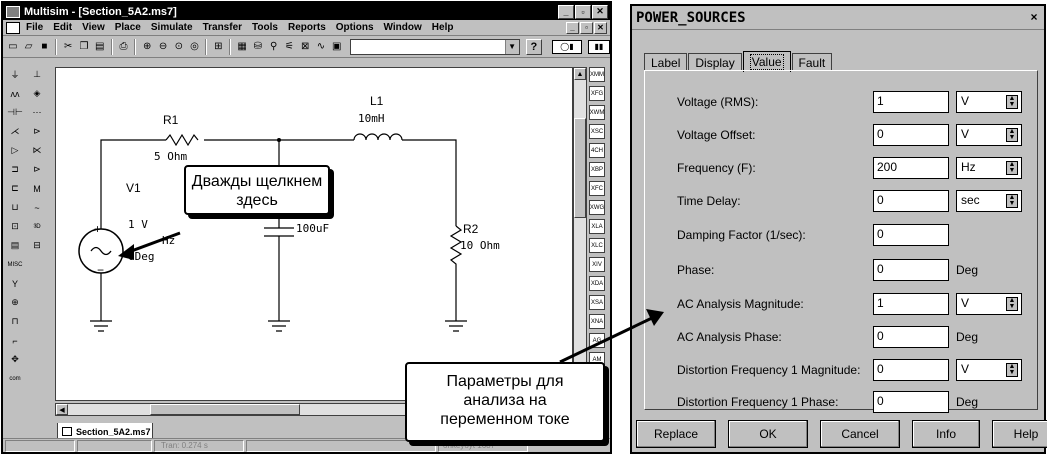 This screenshot has height=456, width=1047. I want to click on ac-callout-line-2: анализа на, so click(505, 400).